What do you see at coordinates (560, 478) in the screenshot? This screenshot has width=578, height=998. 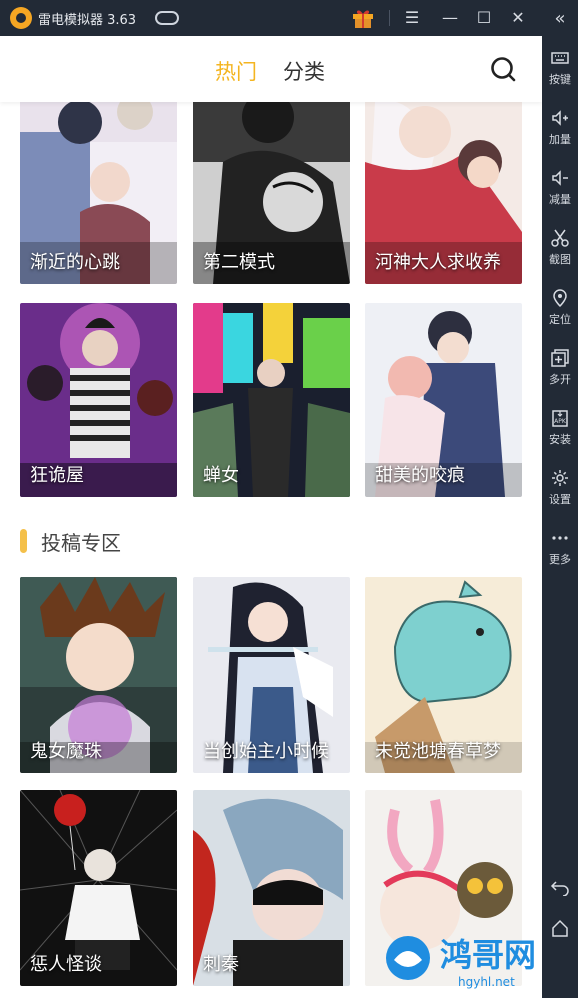 I see `gear-icon` at bounding box center [560, 478].